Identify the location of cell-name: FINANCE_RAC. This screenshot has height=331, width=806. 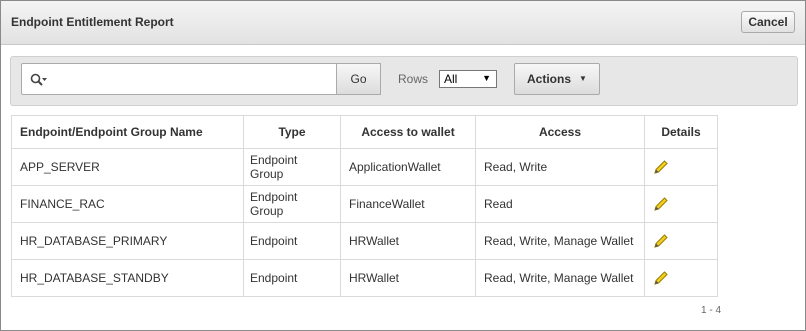
(127, 204).